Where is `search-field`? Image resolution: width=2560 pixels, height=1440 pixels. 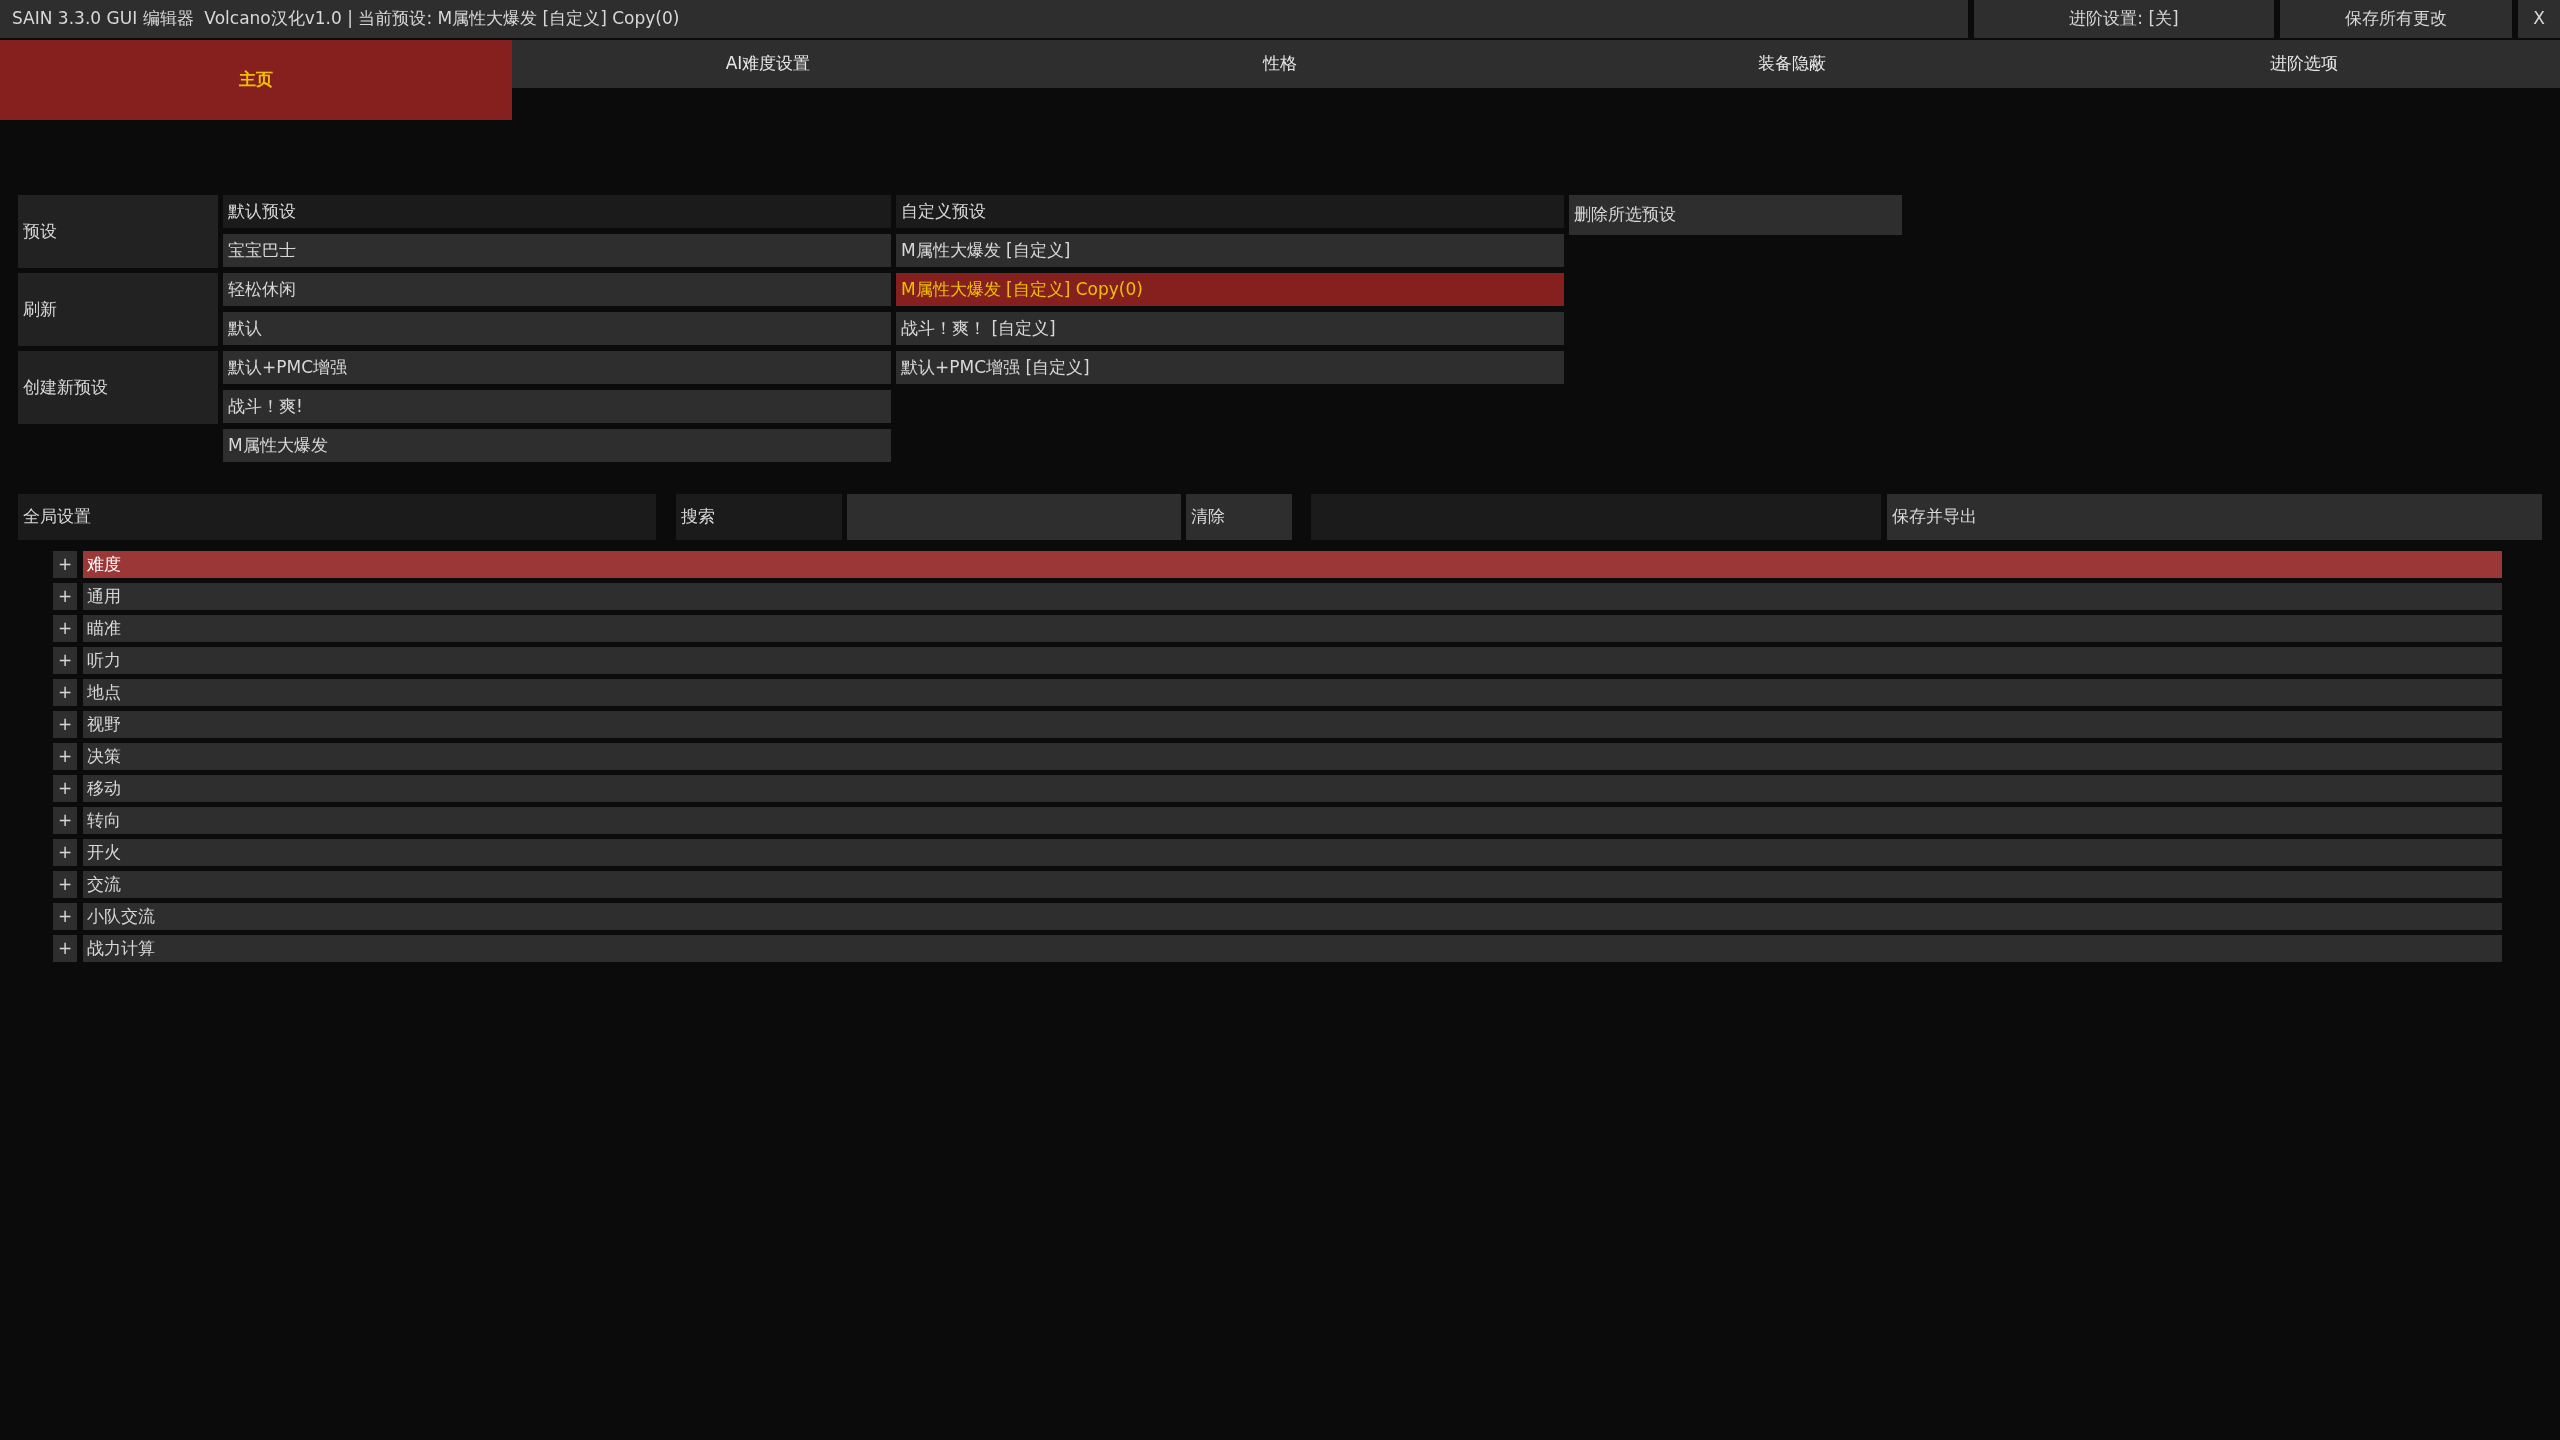 search-field is located at coordinates (1014, 517).